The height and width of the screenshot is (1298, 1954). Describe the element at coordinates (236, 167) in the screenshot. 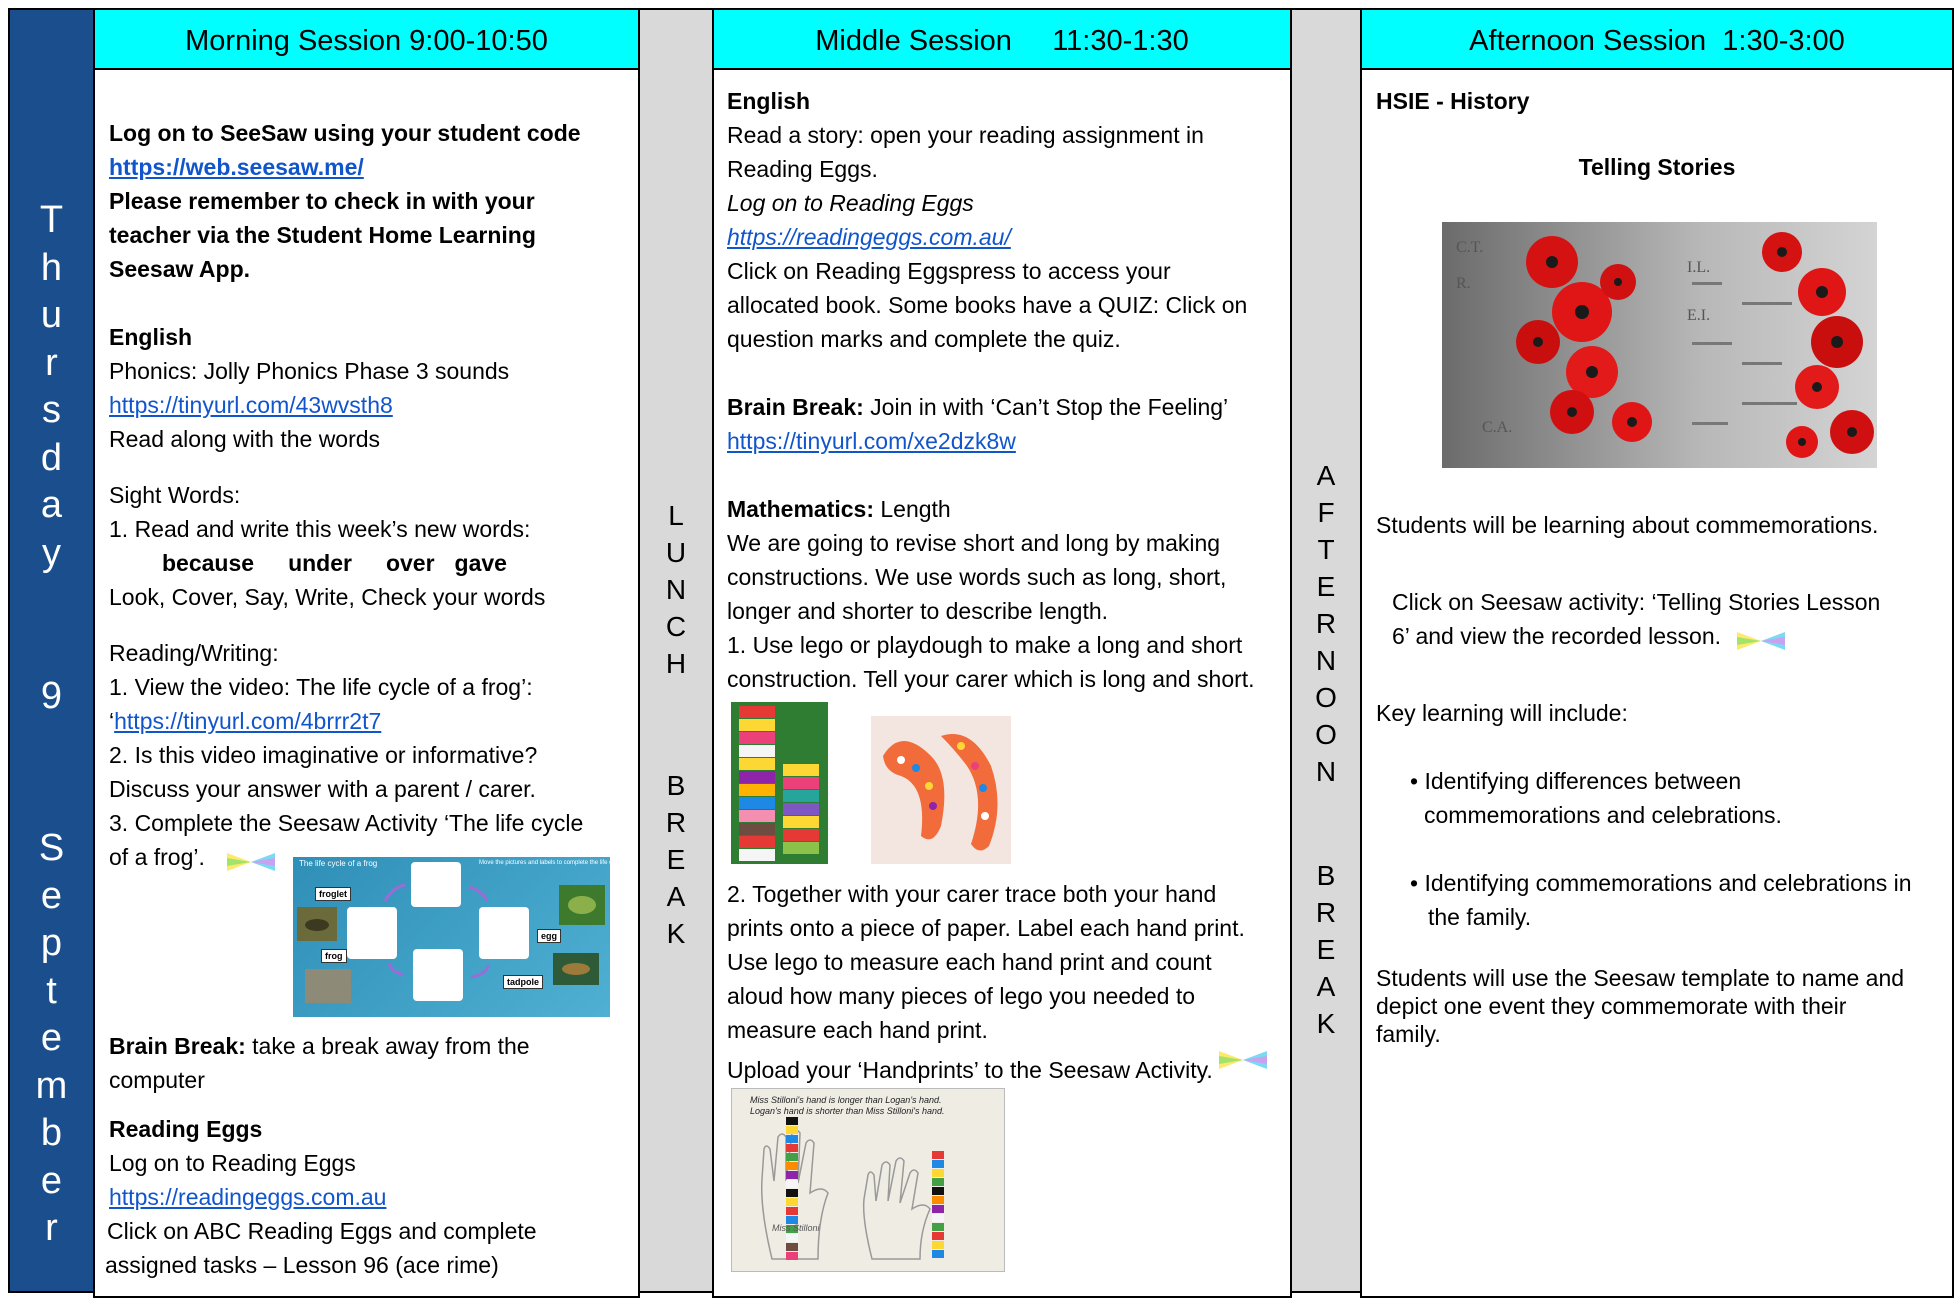

I see `seesaw-link: https://web.seesaw.me/` at that location.